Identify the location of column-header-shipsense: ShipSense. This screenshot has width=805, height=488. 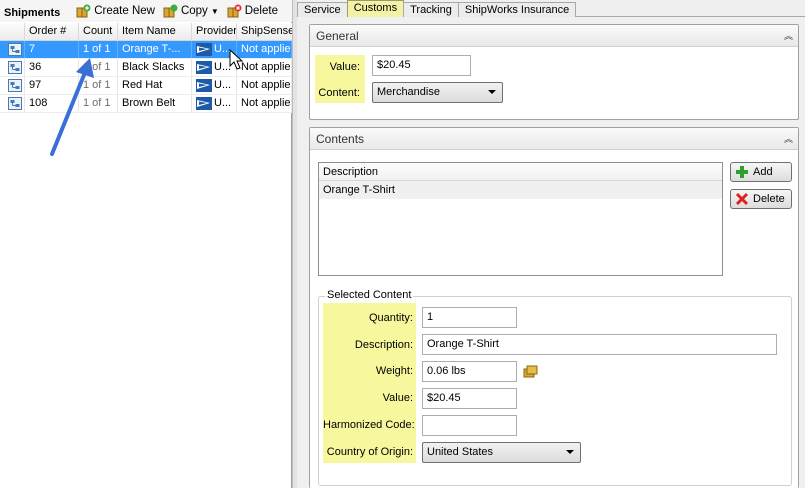
(264, 31).